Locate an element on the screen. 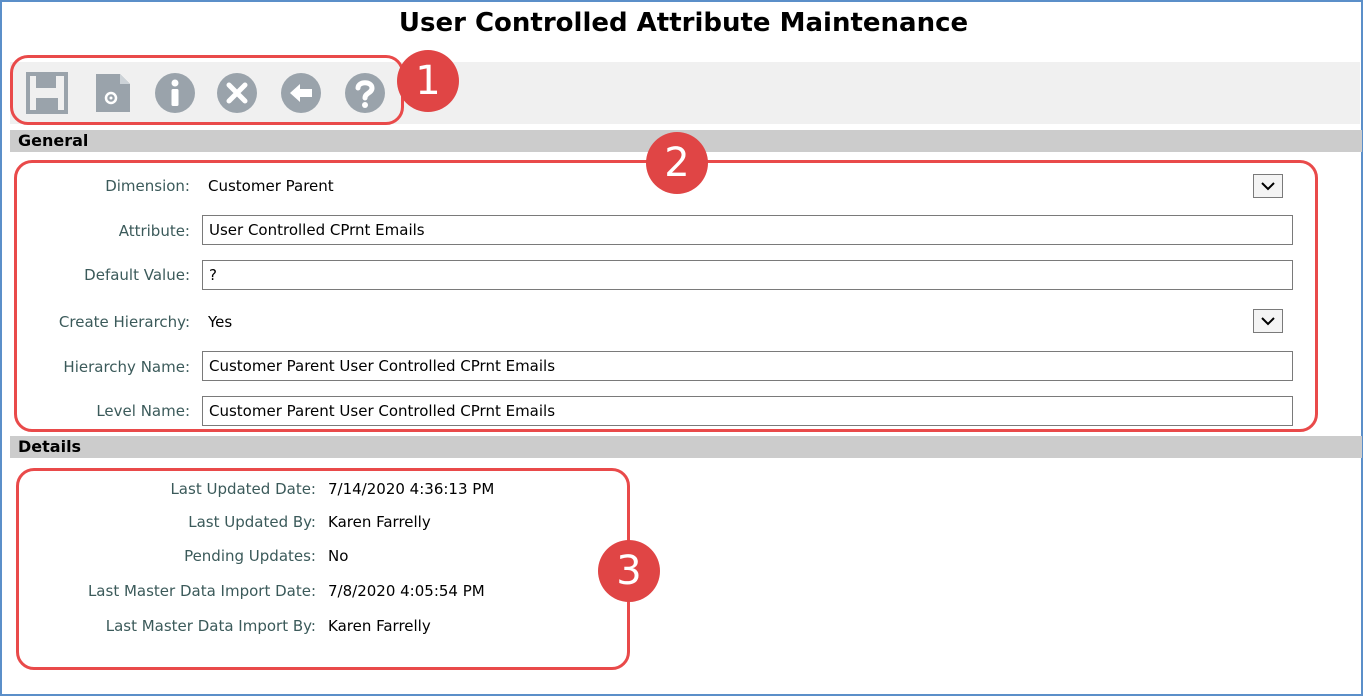 The height and width of the screenshot is (700, 1367). section-header-details: Details is located at coordinates (686, 447).